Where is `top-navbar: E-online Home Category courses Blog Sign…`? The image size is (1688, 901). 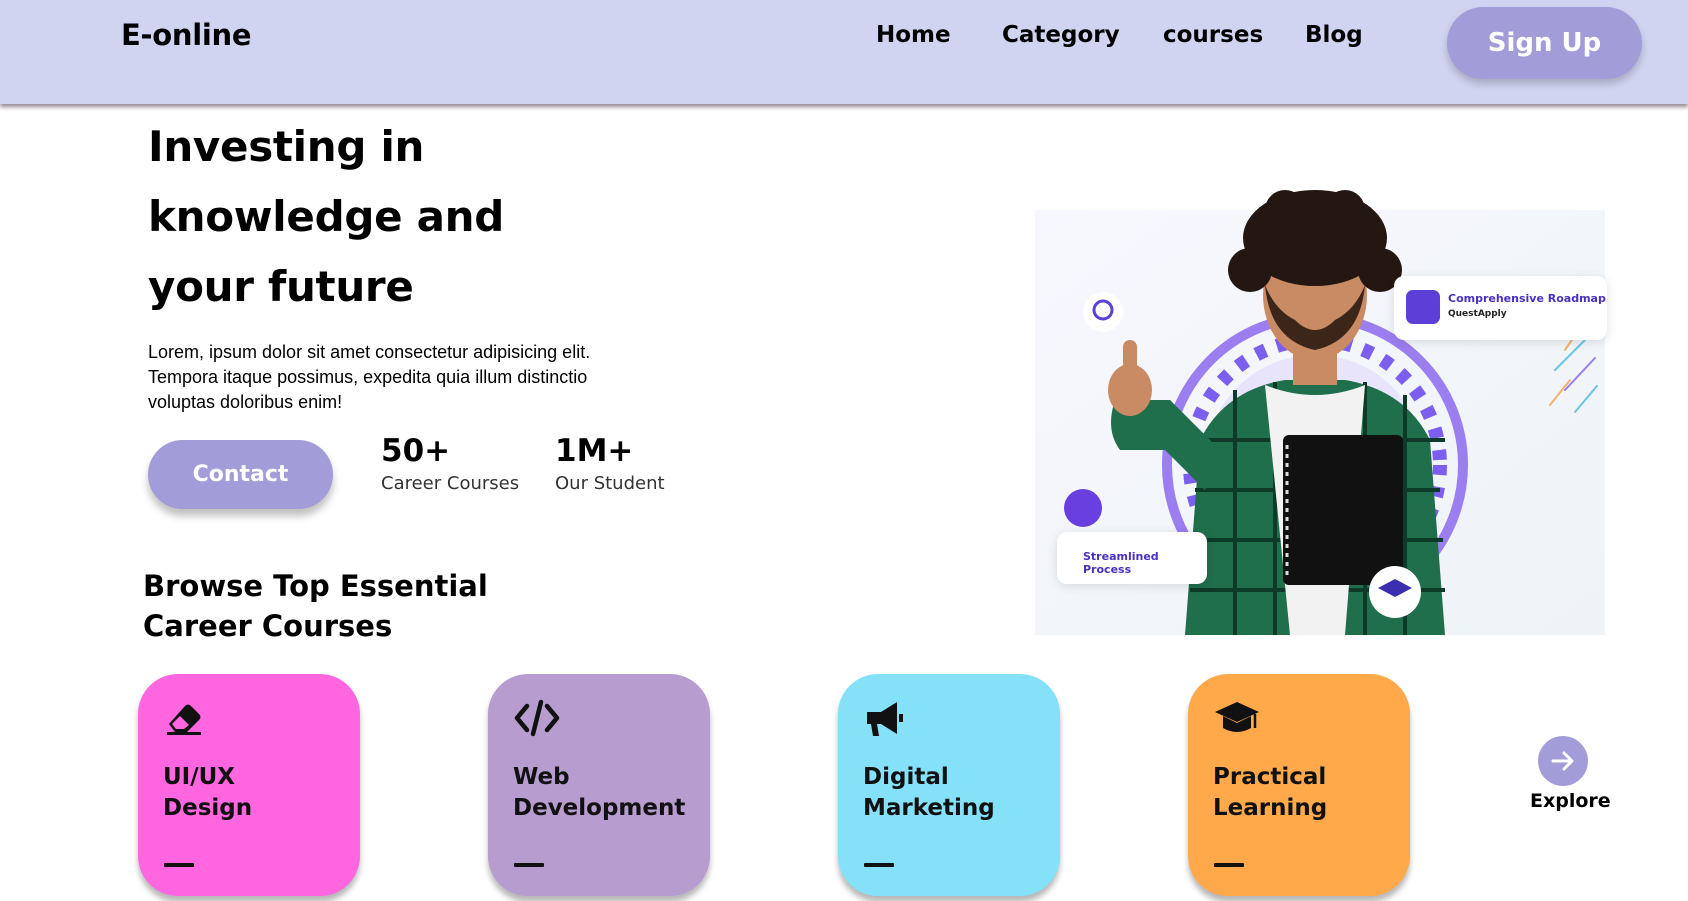 top-navbar: E-online Home Category courses Blog Sign… is located at coordinates (844, 52).